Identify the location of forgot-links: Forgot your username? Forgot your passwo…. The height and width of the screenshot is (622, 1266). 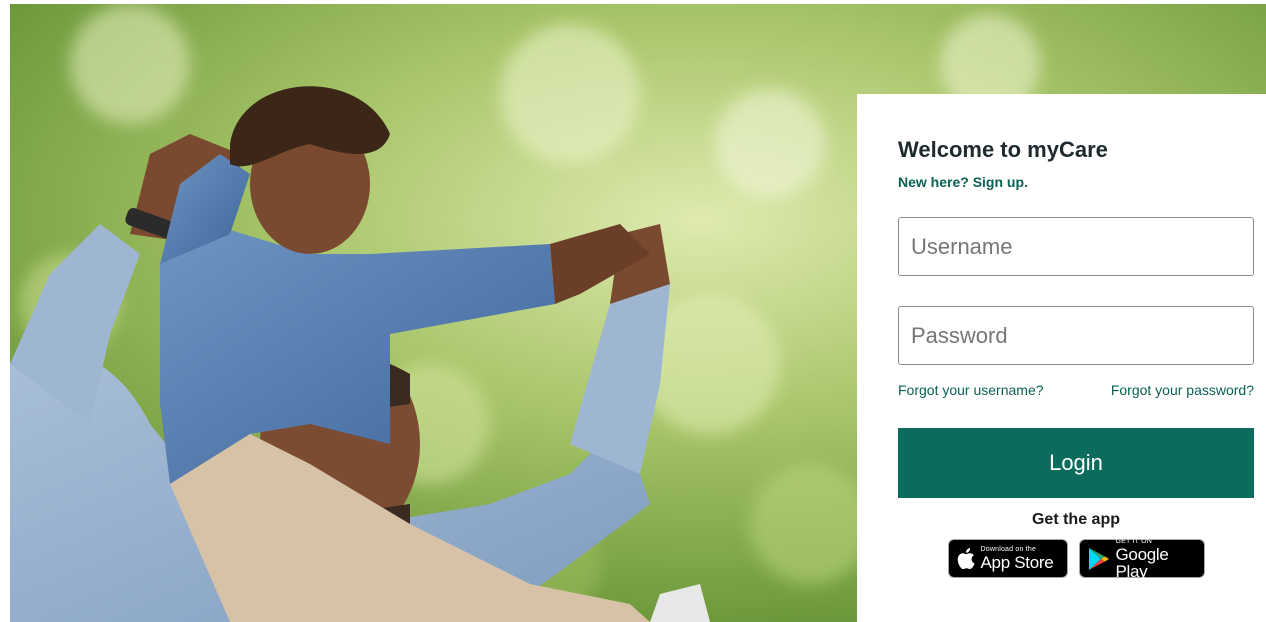
(1076, 390).